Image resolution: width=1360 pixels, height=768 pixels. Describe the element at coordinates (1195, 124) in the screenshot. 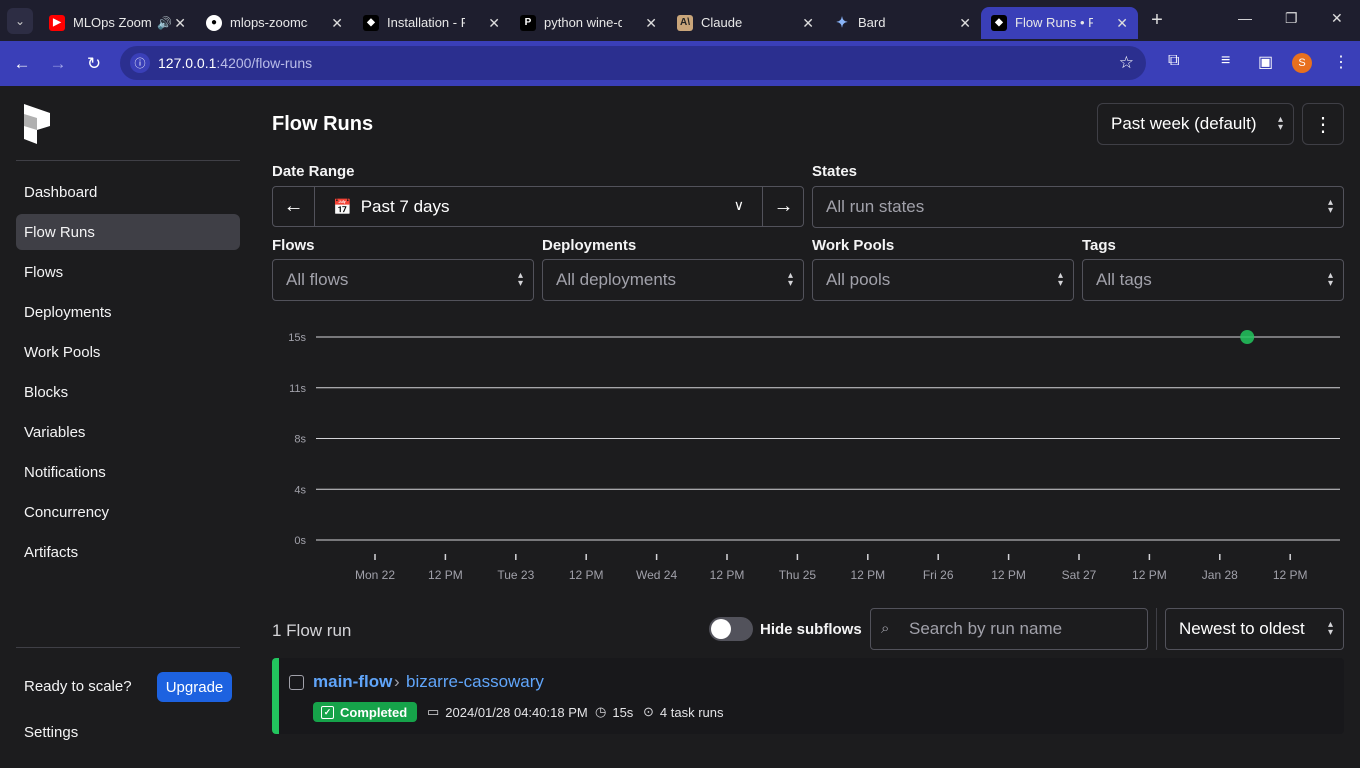

I see `time-range-select: Past week (default) ▴ ▾` at that location.